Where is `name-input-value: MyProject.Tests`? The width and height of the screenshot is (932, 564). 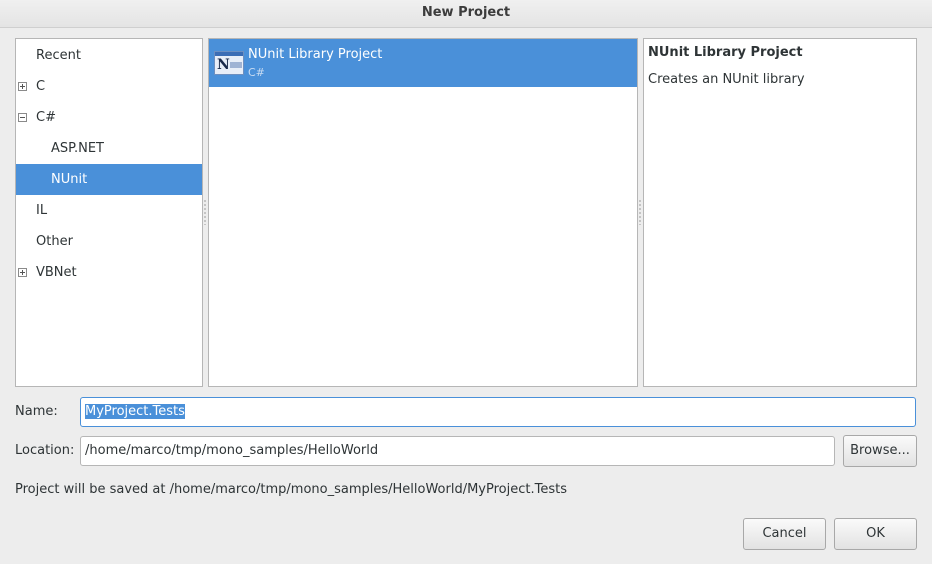 name-input-value: MyProject.Tests is located at coordinates (135, 411).